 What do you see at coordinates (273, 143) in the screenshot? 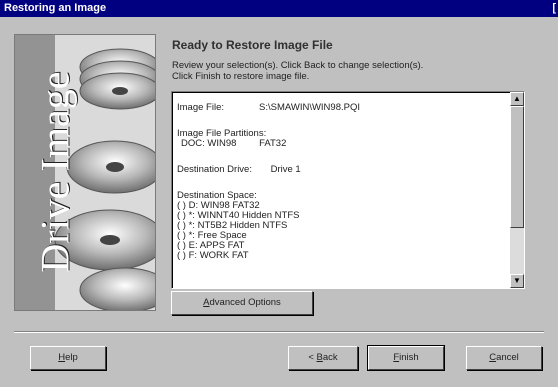
I see `partition-filesystem: FAT32` at bounding box center [273, 143].